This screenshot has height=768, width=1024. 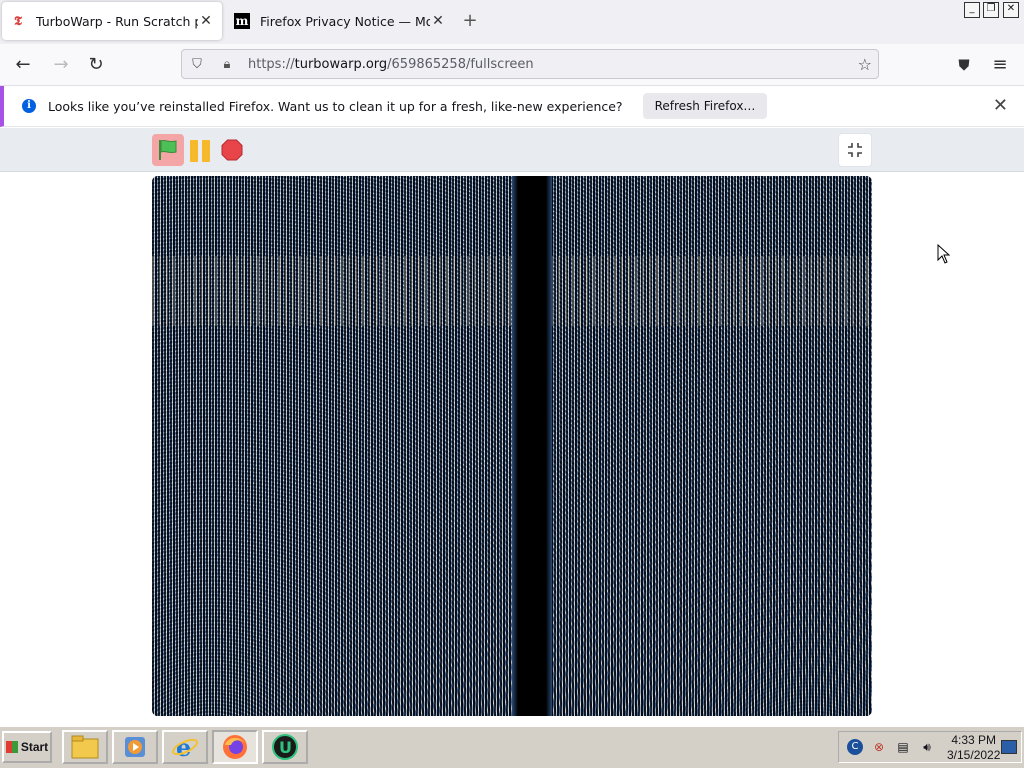 I want to click on security-icon: C, so click(x=855, y=747).